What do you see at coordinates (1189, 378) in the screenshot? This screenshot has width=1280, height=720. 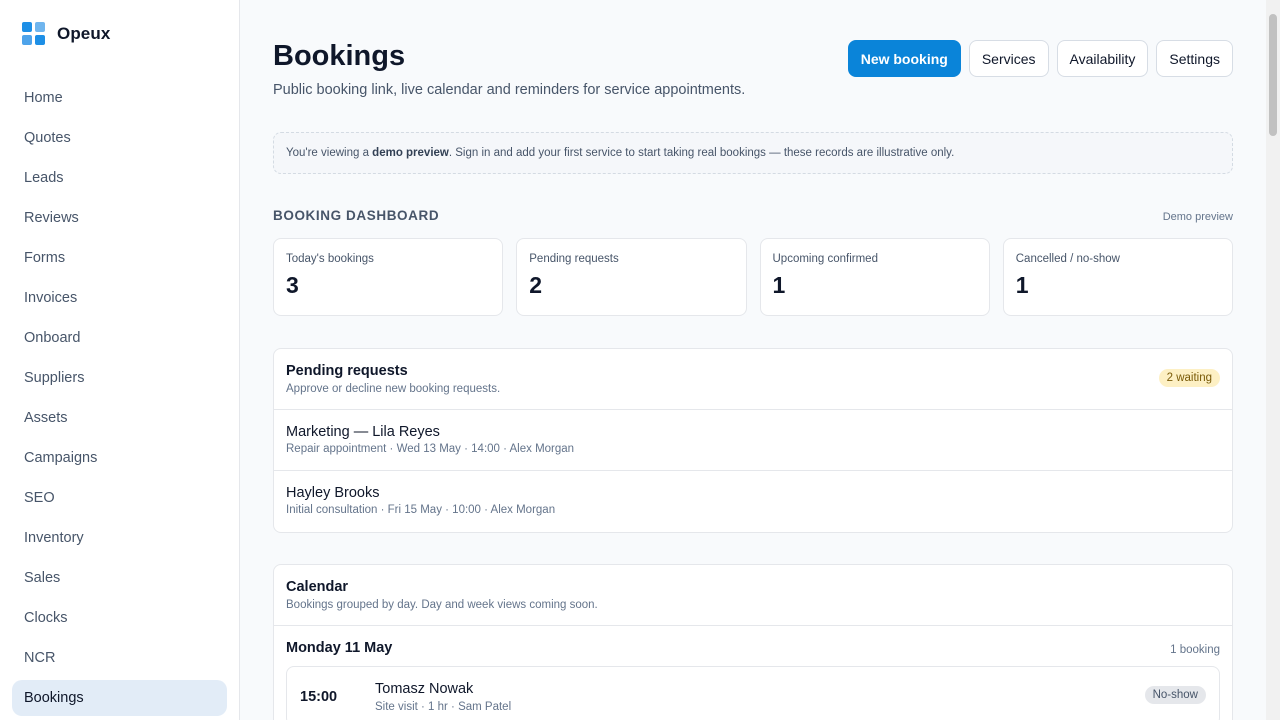 I see `waiting-badge: 2 waiting` at bounding box center [1189, 378].